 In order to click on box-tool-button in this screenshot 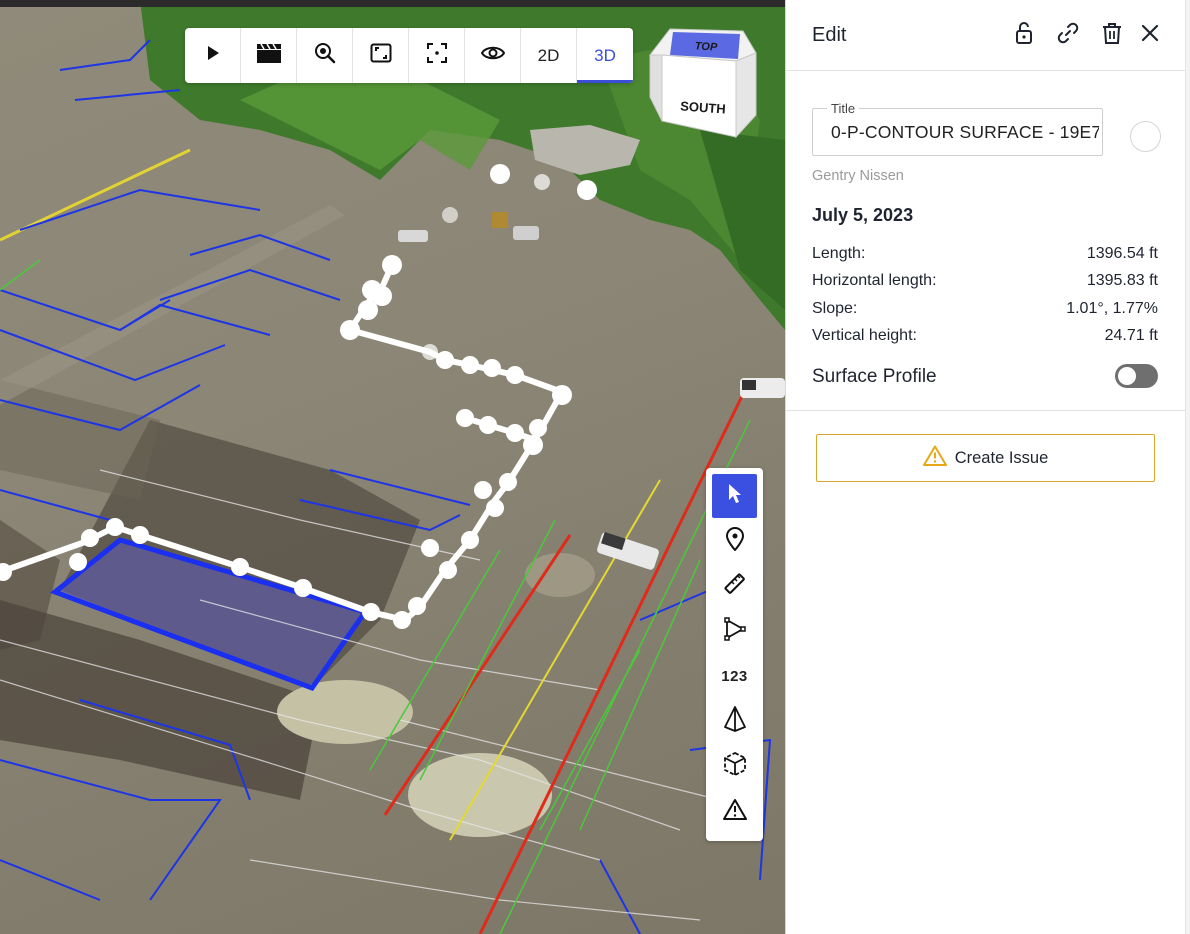, I will do `click(734, 766)`.